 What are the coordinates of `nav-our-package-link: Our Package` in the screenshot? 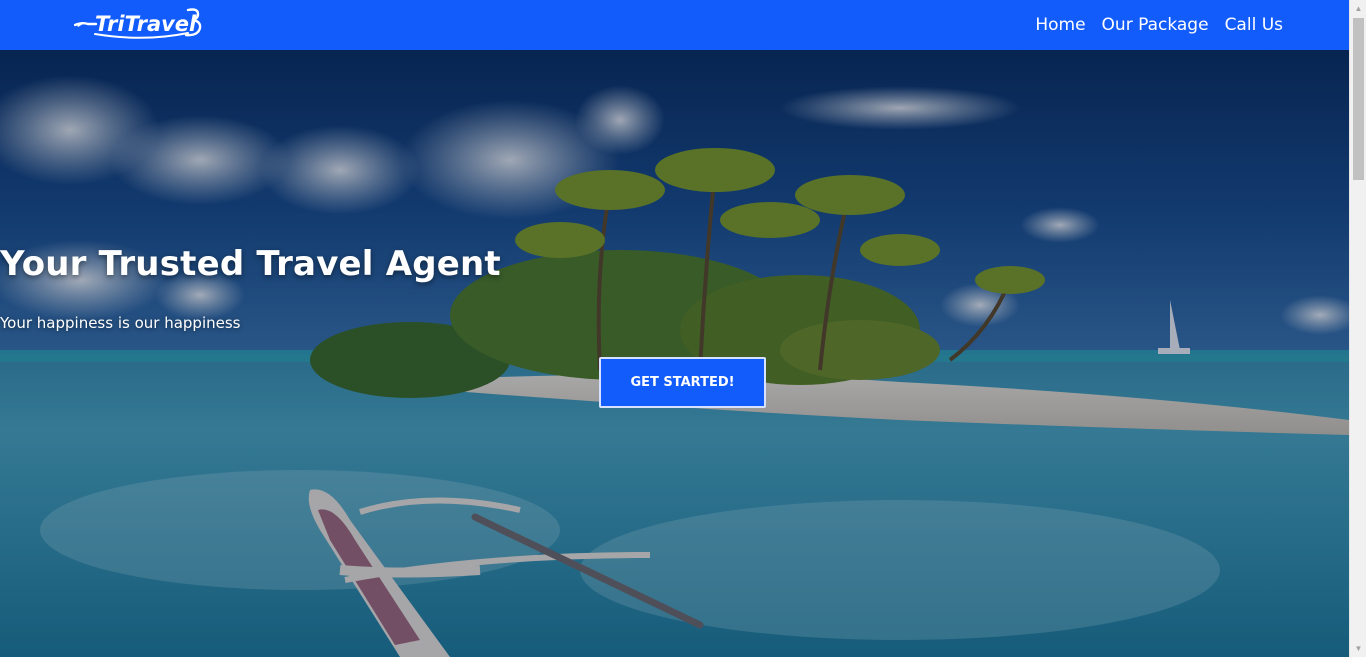 It's located at (1155, 25).